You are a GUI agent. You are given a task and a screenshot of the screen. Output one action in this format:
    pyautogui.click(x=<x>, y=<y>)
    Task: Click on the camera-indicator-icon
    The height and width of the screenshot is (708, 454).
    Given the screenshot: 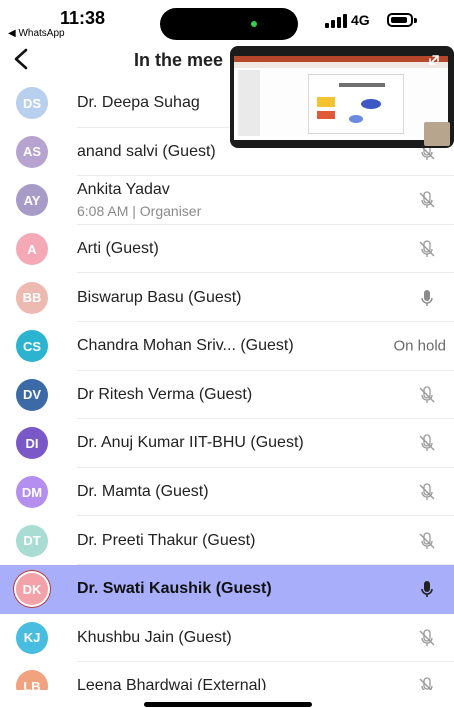 What is the action you would take?
    pyautogui.click(x=254, y=24)
    